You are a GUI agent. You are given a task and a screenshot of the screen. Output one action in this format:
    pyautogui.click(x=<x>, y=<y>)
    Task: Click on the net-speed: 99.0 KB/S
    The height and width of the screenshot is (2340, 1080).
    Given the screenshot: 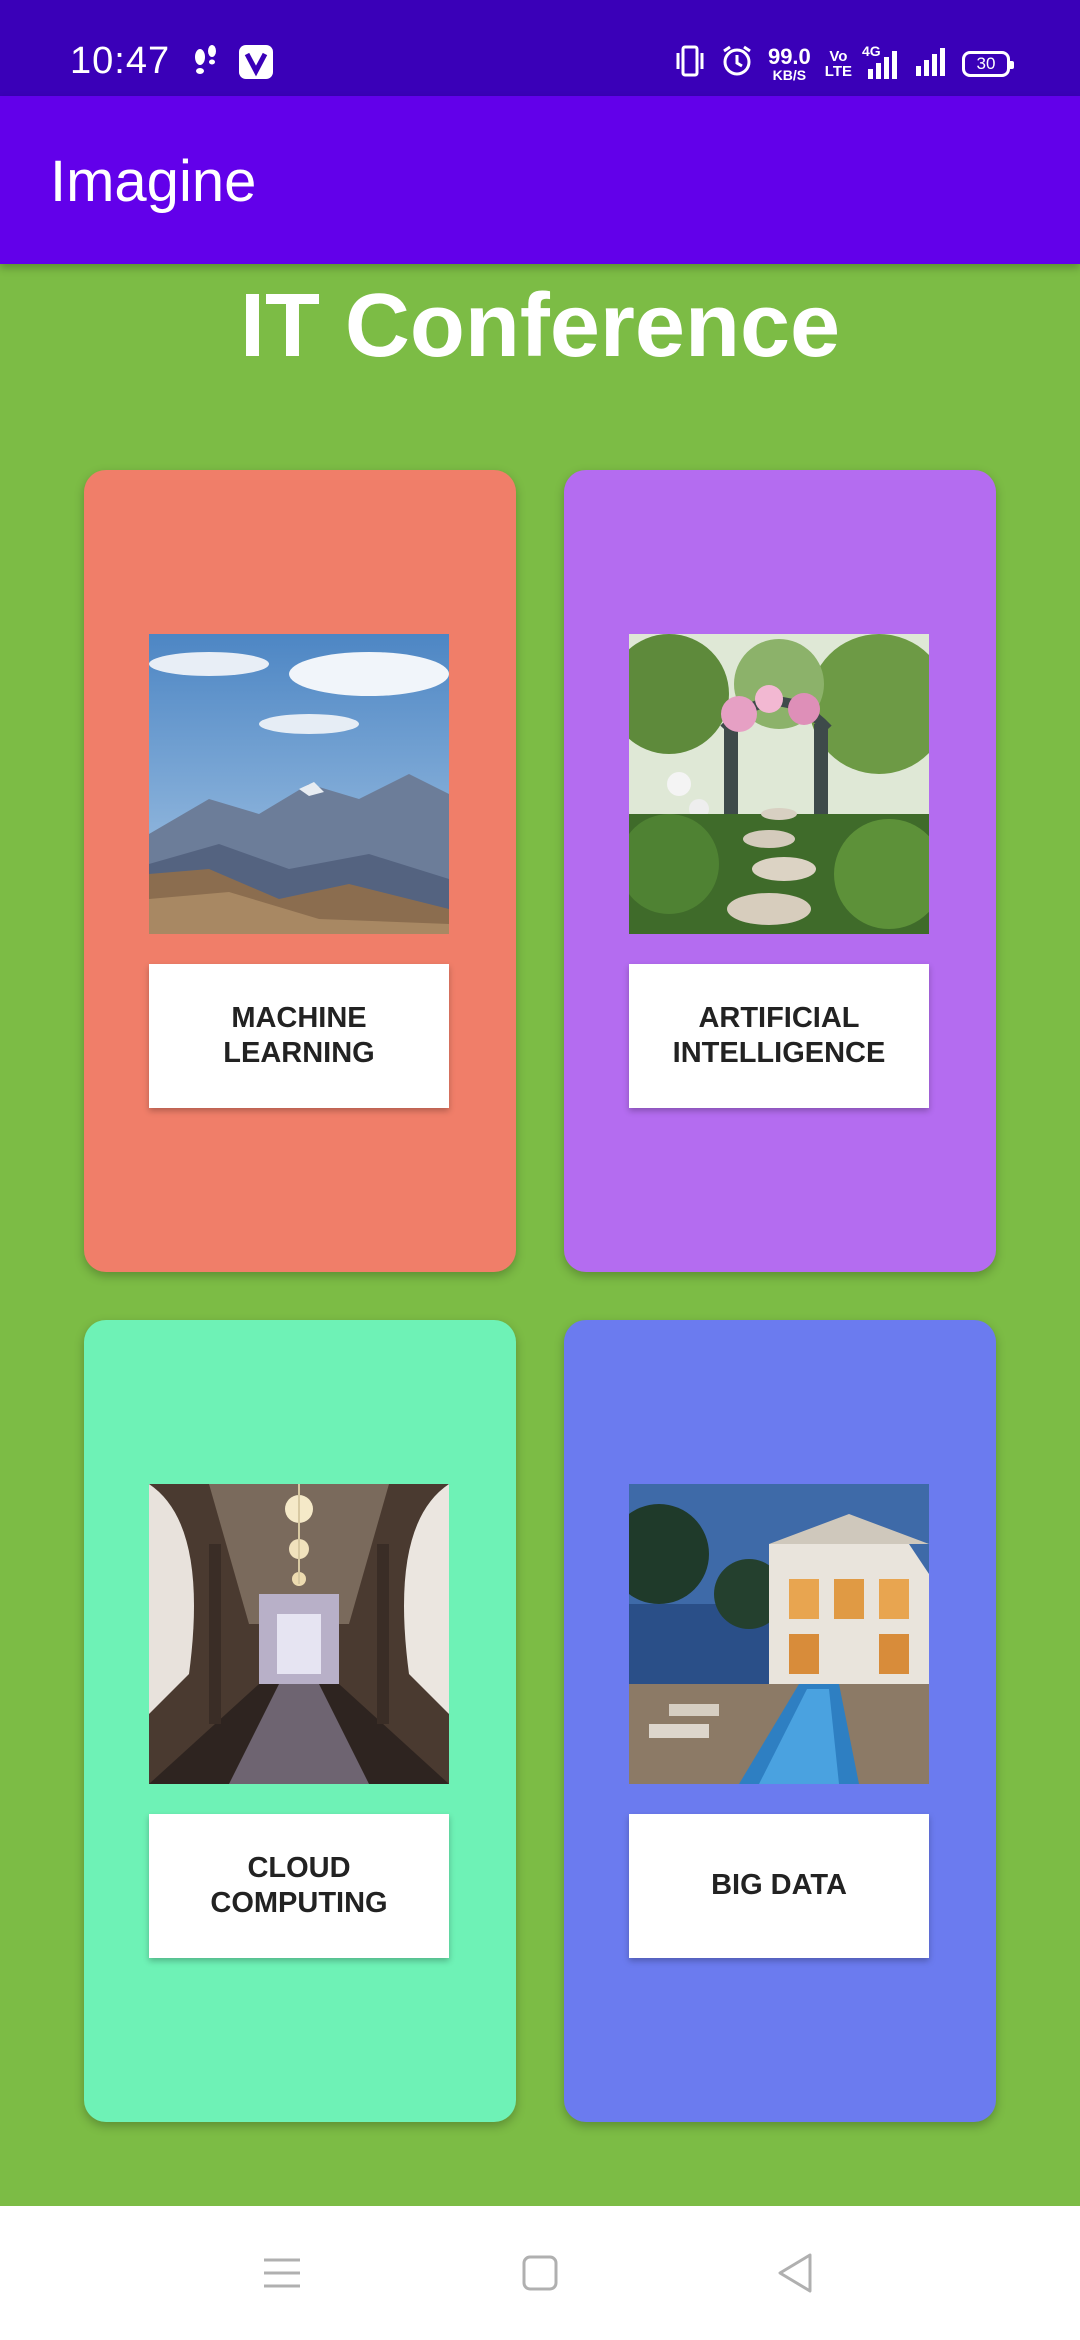 What is the action you would take?
    pyautogui.click(x=789, y=63)
    